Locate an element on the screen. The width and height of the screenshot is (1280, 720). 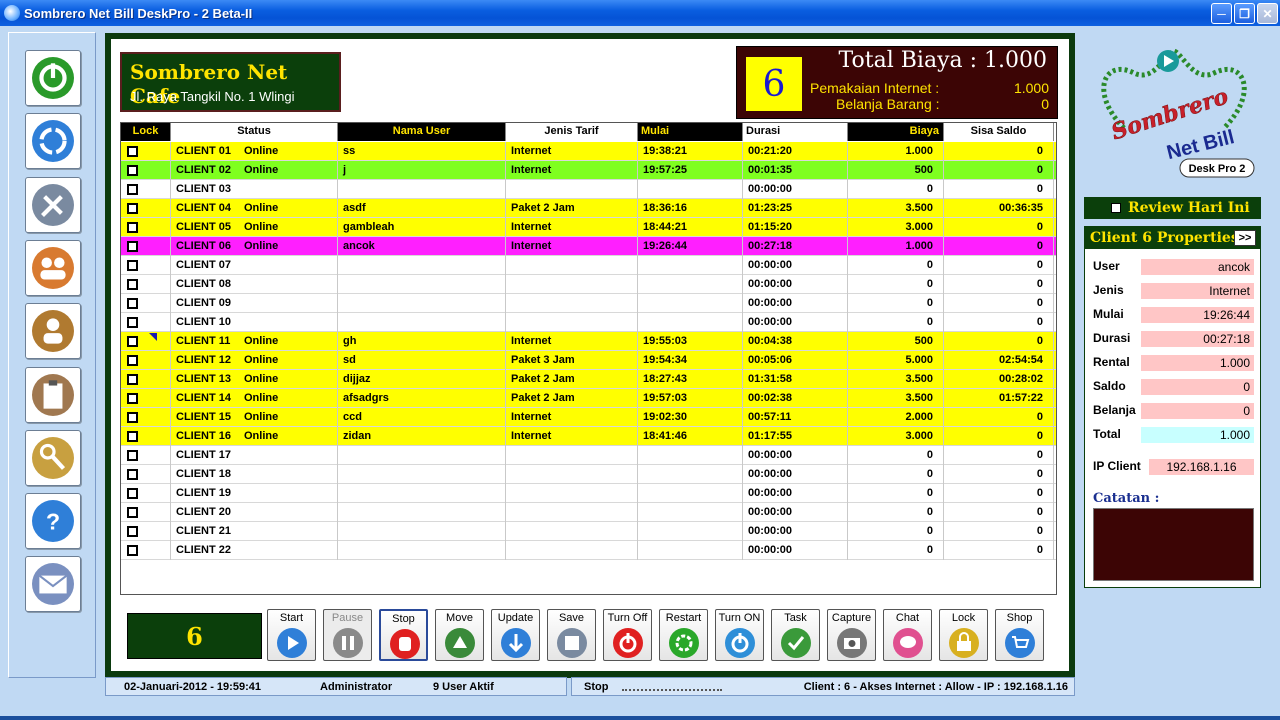
capture-button: Capture is located at coordinates (851, 635).